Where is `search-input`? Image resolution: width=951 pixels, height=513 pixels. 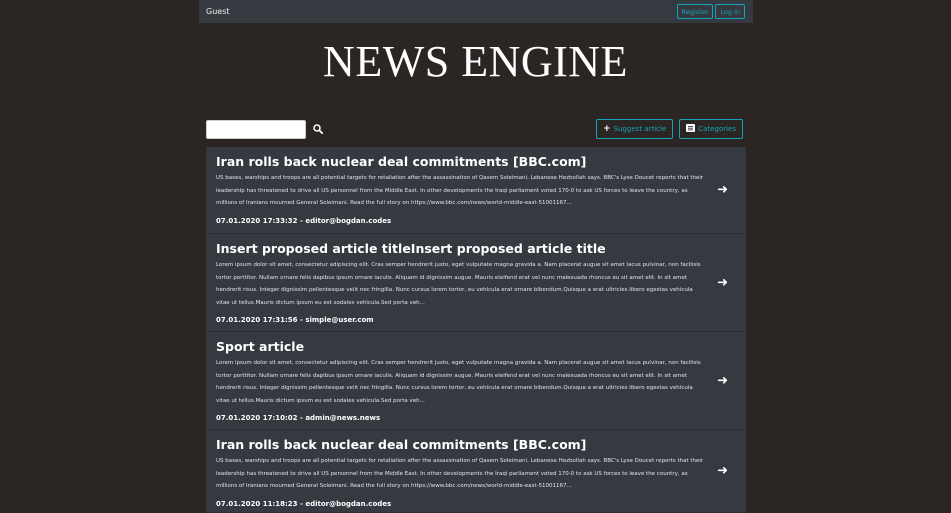 search-input is located at coordinates (256, 129).